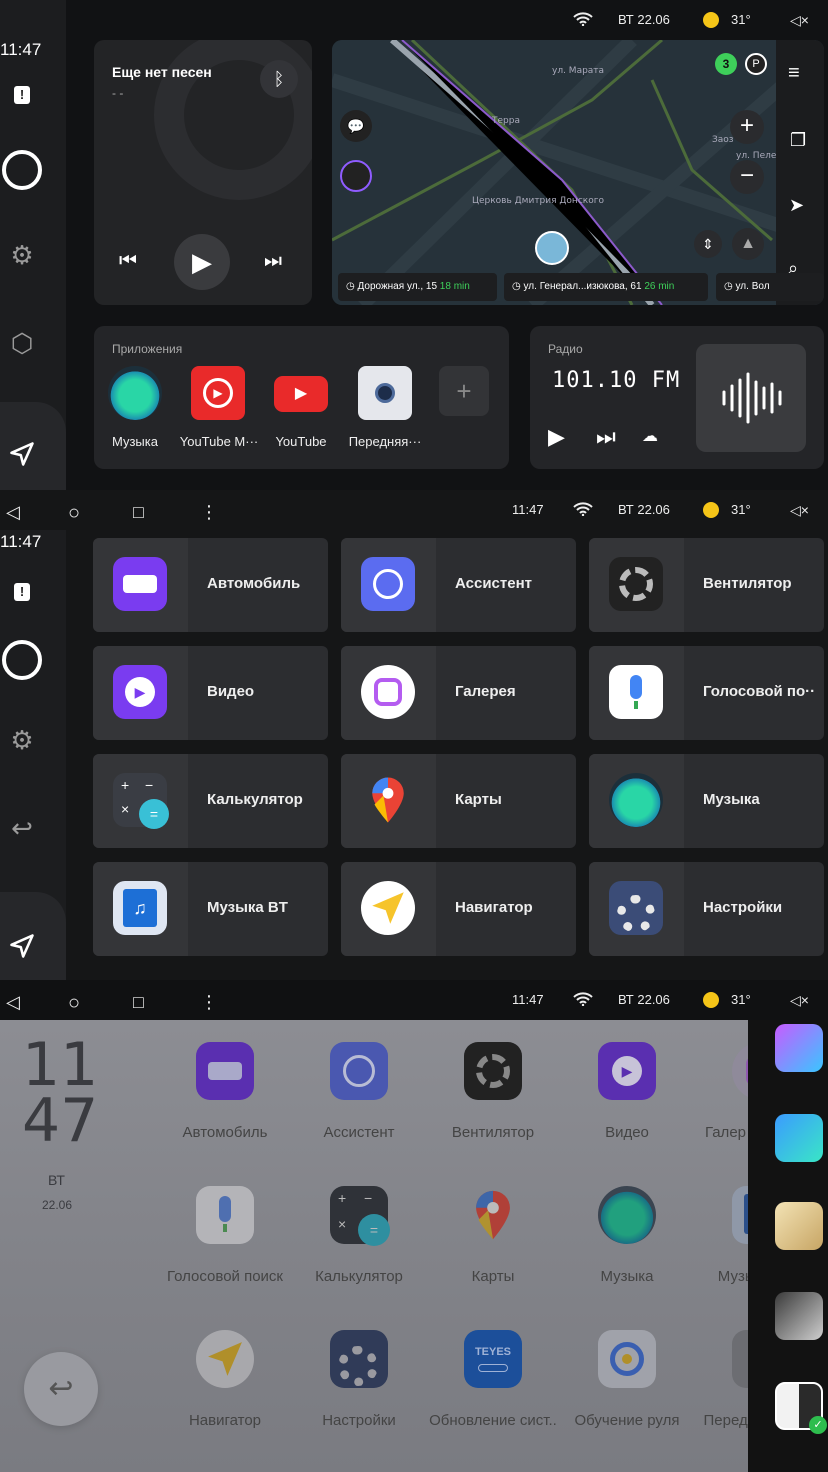  I want to click on music-widget: Еще нет песен - - ᛒ ⏮ ▶ ⏭, so click(203, 172).